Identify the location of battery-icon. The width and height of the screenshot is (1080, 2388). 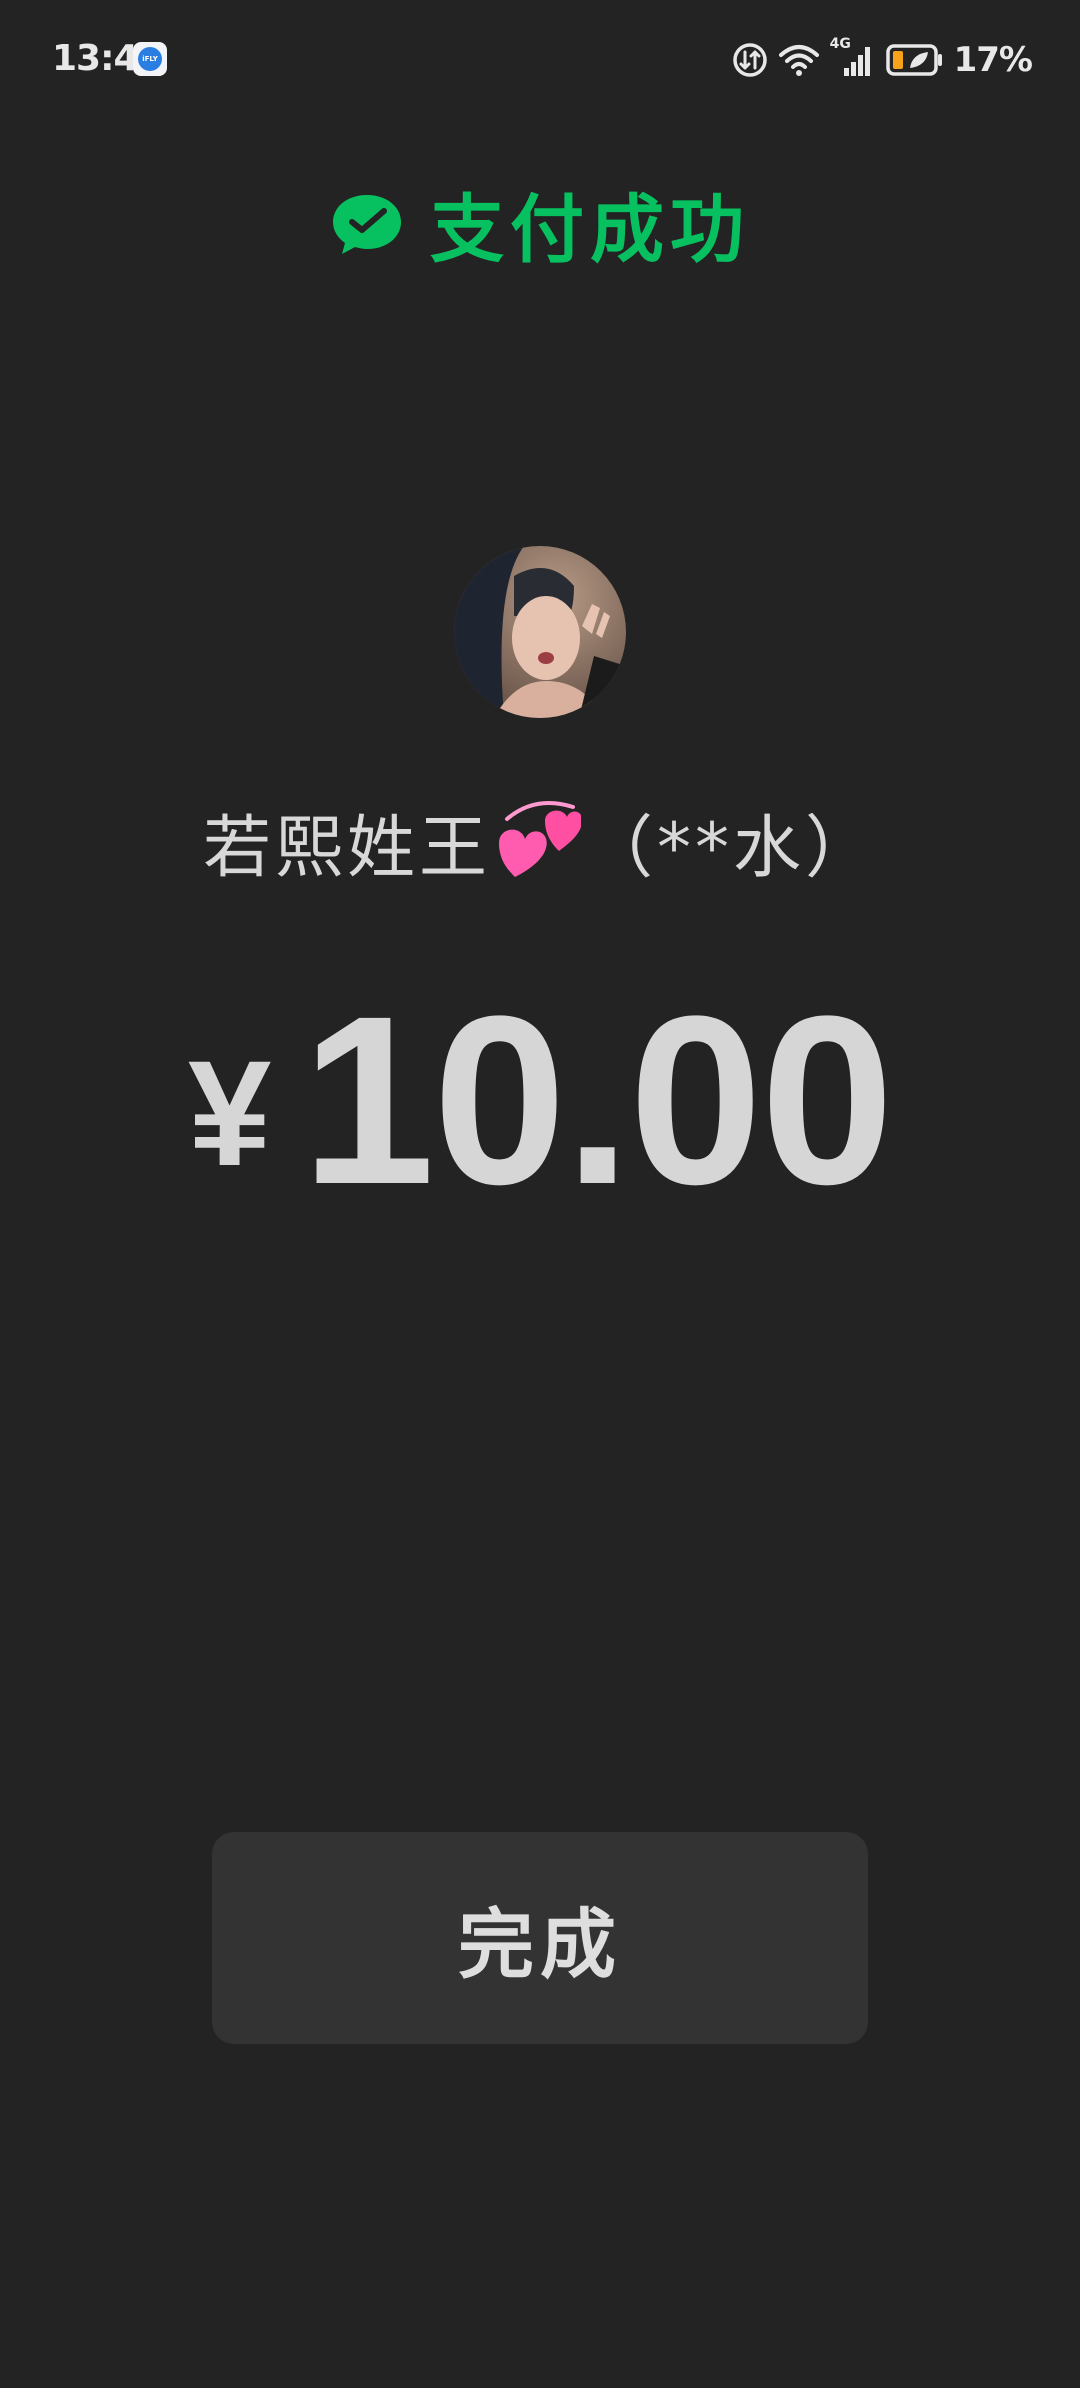
(913, 60).